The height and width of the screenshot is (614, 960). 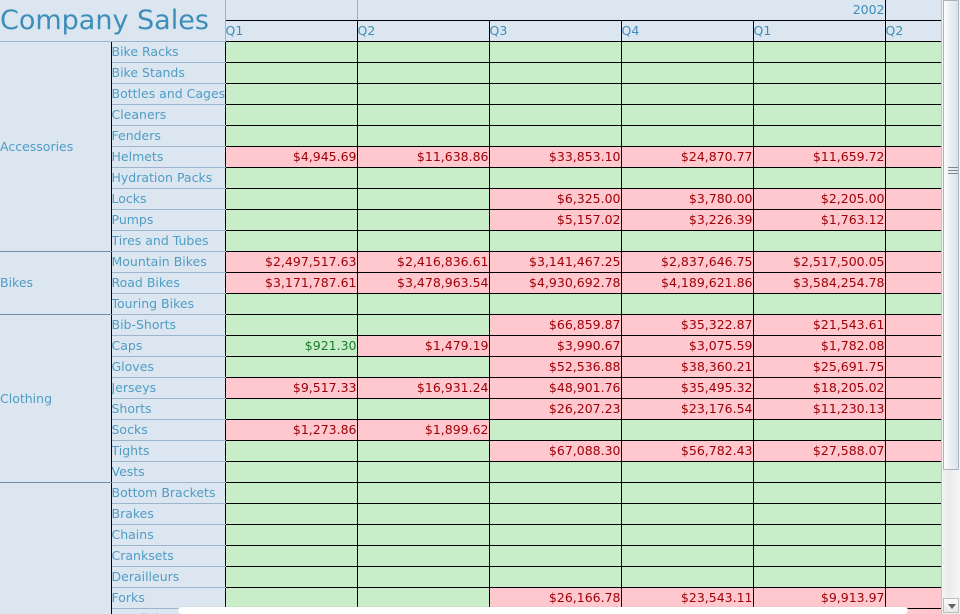 What do you see at coordinates (291, 31) in the screenshot?
I see `column-header-q1: Q1` at bounding box center [291, 31].